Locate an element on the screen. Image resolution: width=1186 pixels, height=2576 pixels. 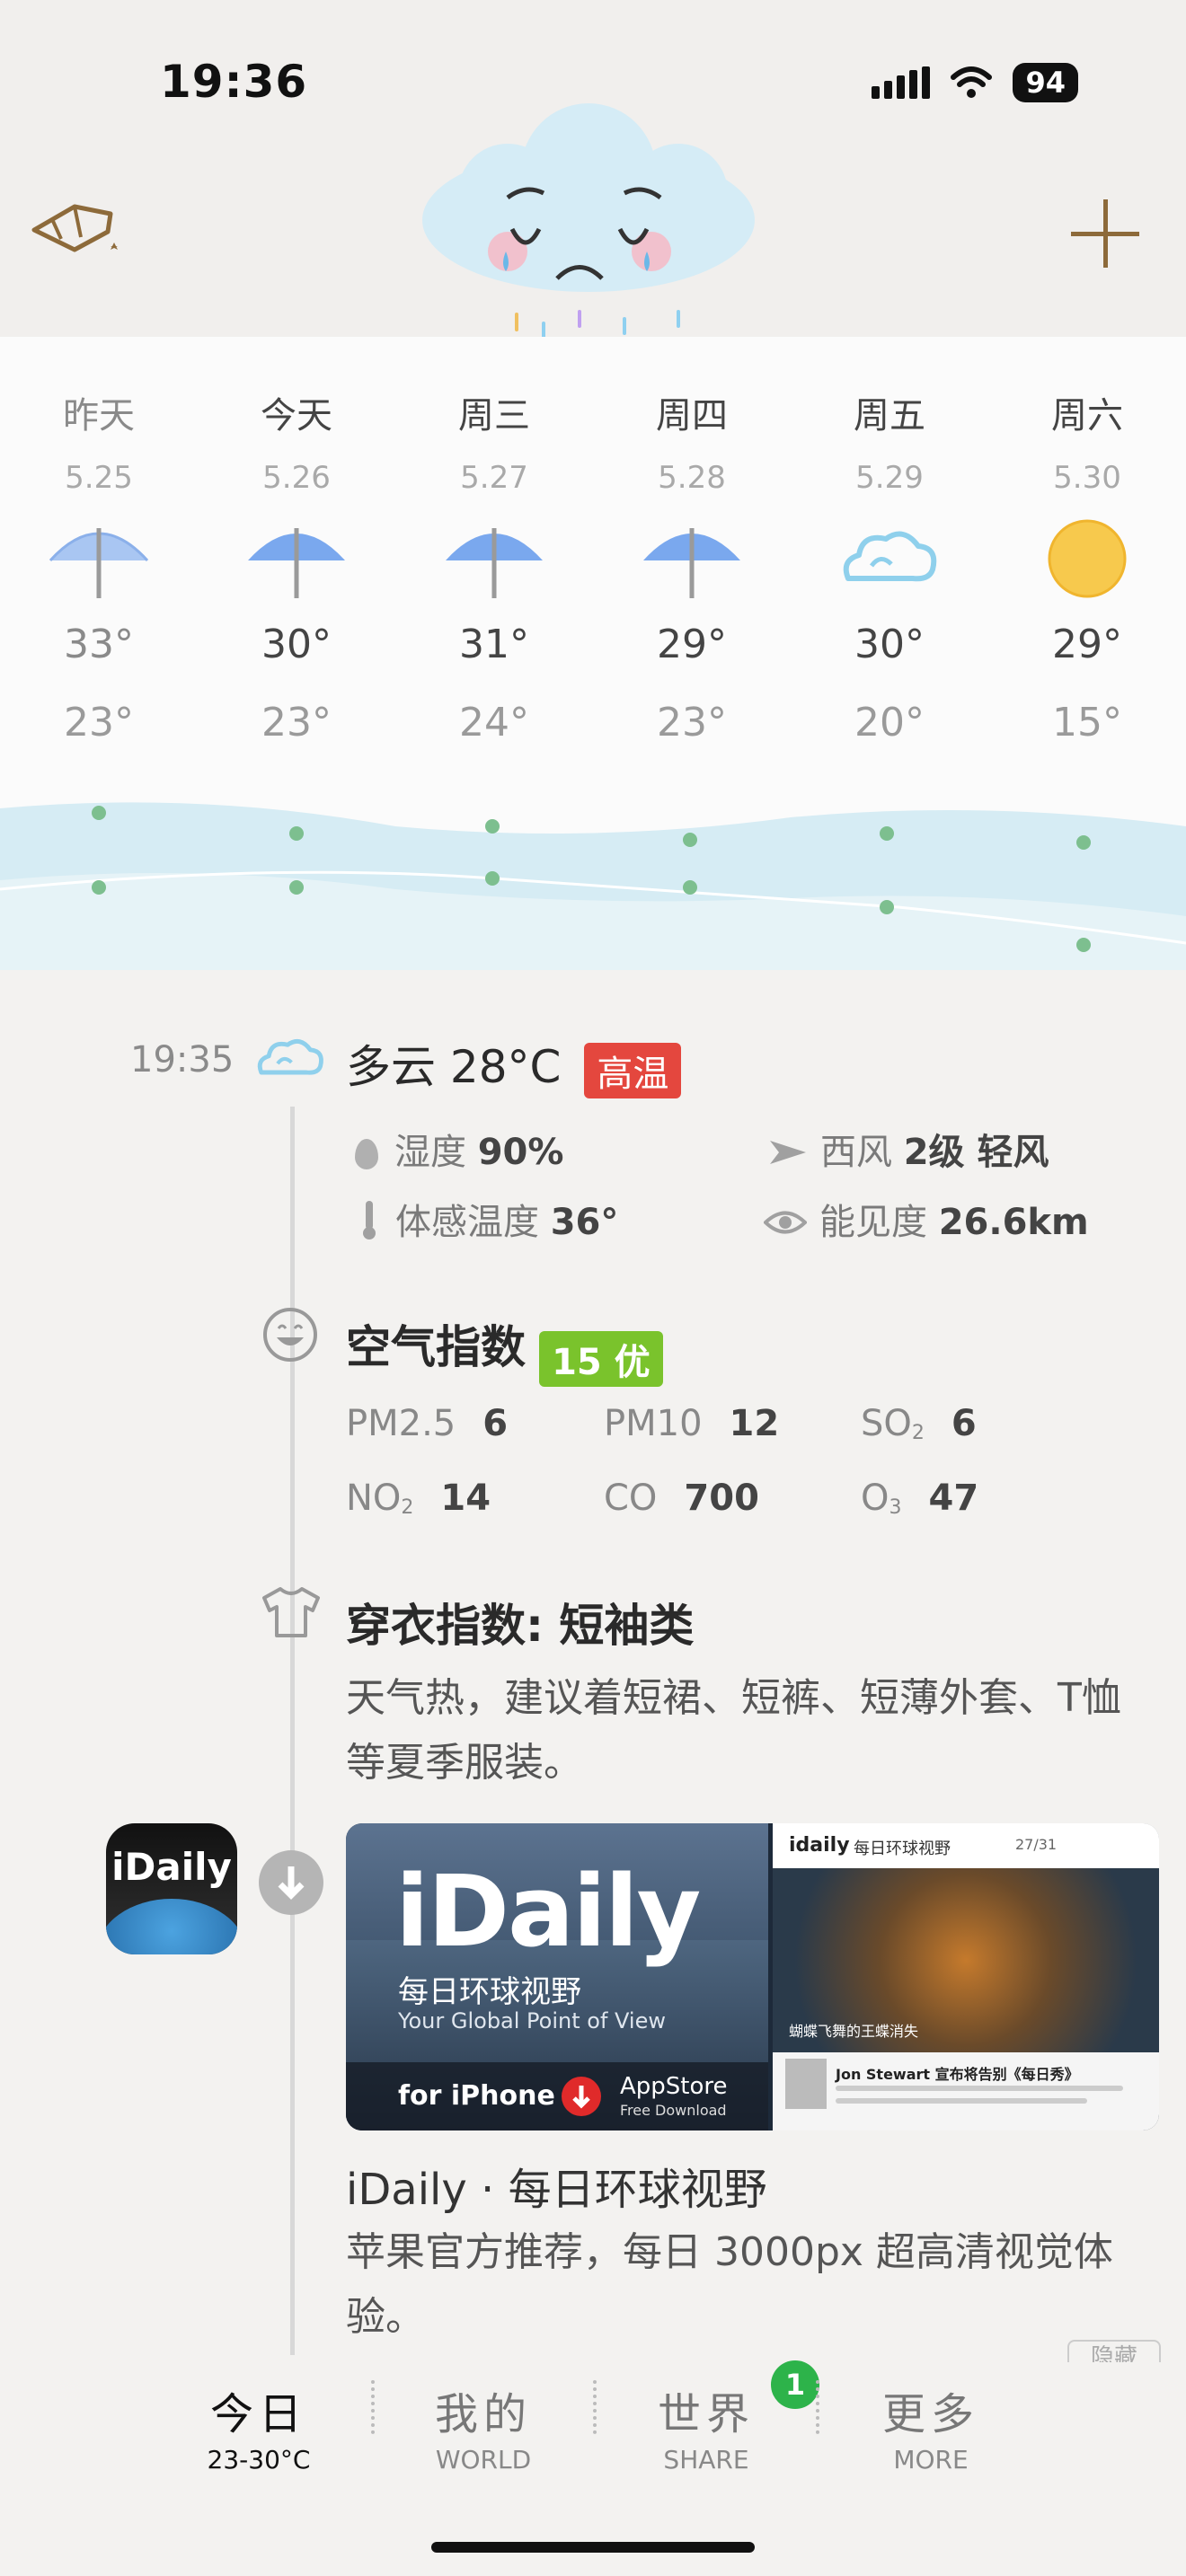
day-name: 昨天 is located at coordinates (99, 416).